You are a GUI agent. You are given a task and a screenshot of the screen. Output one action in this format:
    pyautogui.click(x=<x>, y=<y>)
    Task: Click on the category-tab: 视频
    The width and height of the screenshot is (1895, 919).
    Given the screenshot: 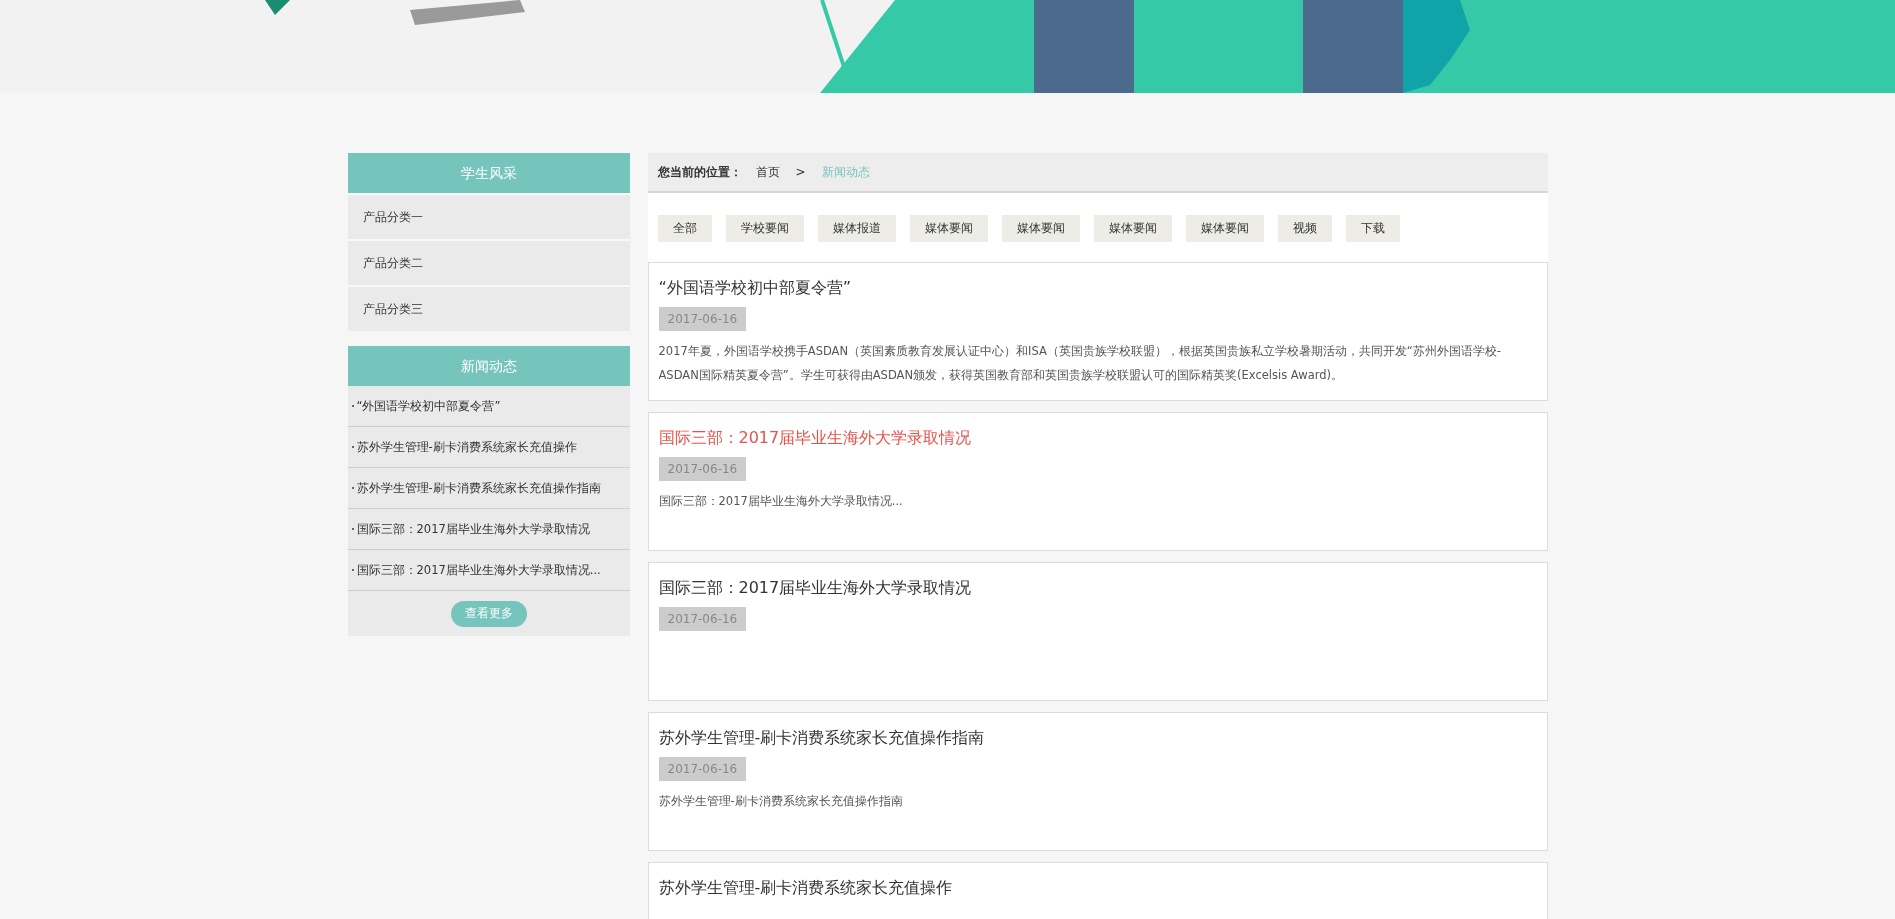 What is the action you would take?
    pyautogui.click(x=1304, y=228)
    